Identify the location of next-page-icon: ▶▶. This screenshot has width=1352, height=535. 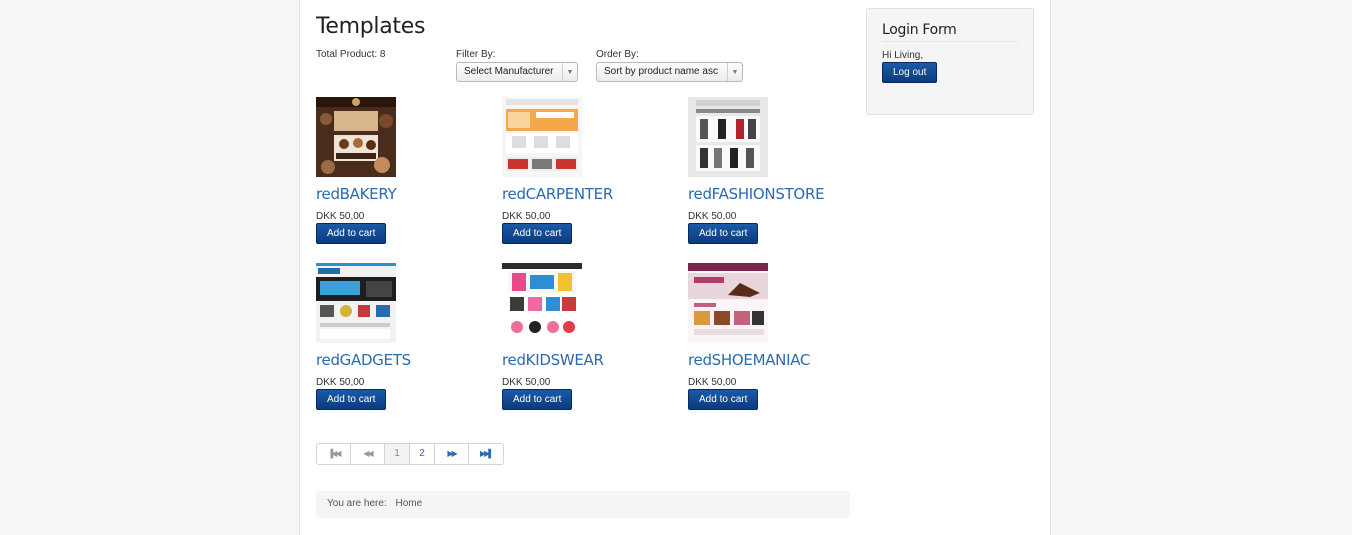
(452, 454).